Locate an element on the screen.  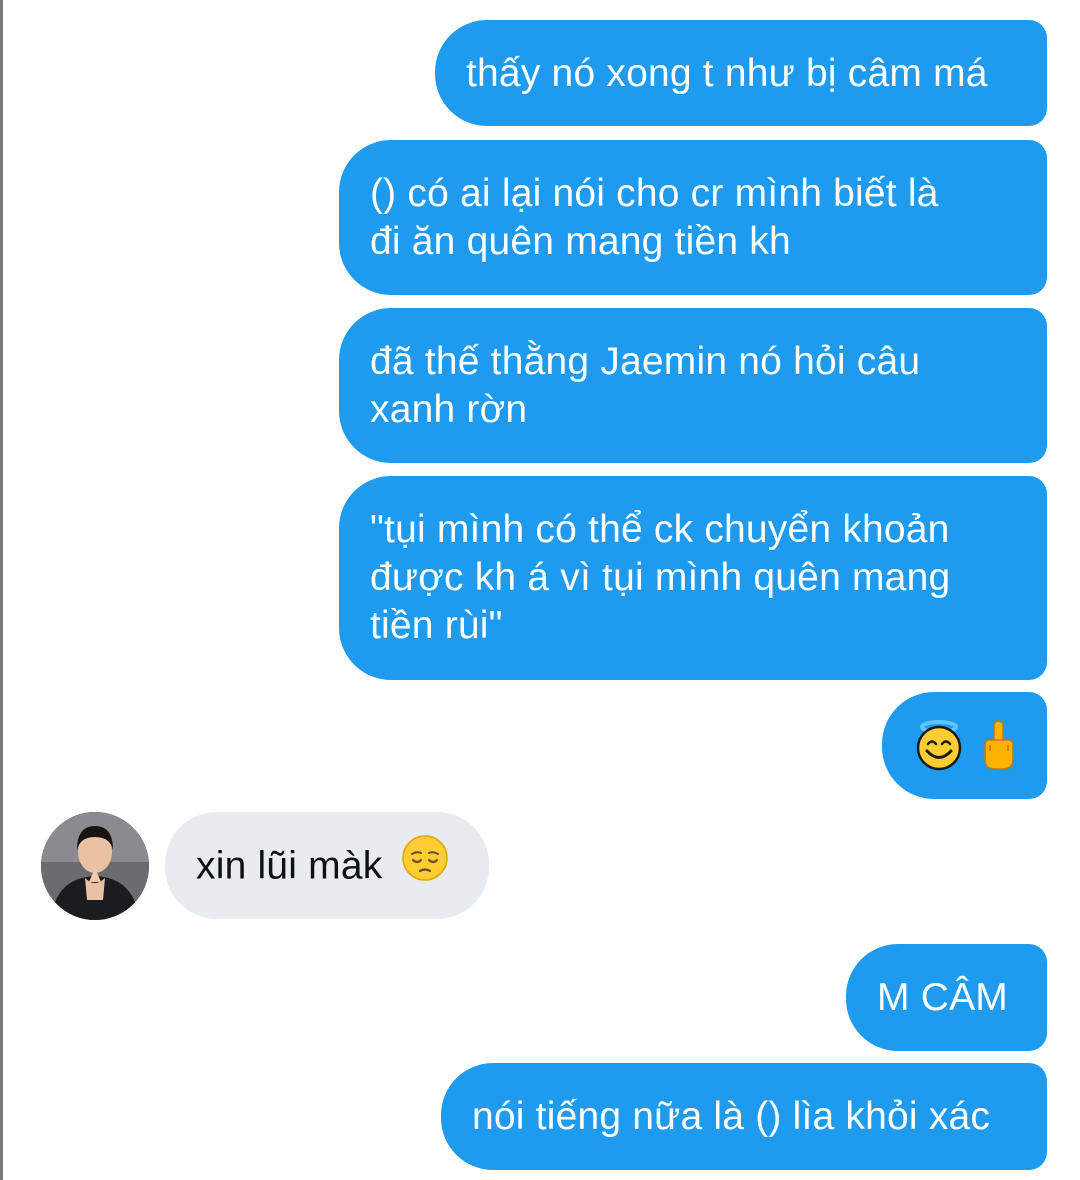
message-text-line: được kh á vì tụi mình quên mang is located at coordinates (660, 577).